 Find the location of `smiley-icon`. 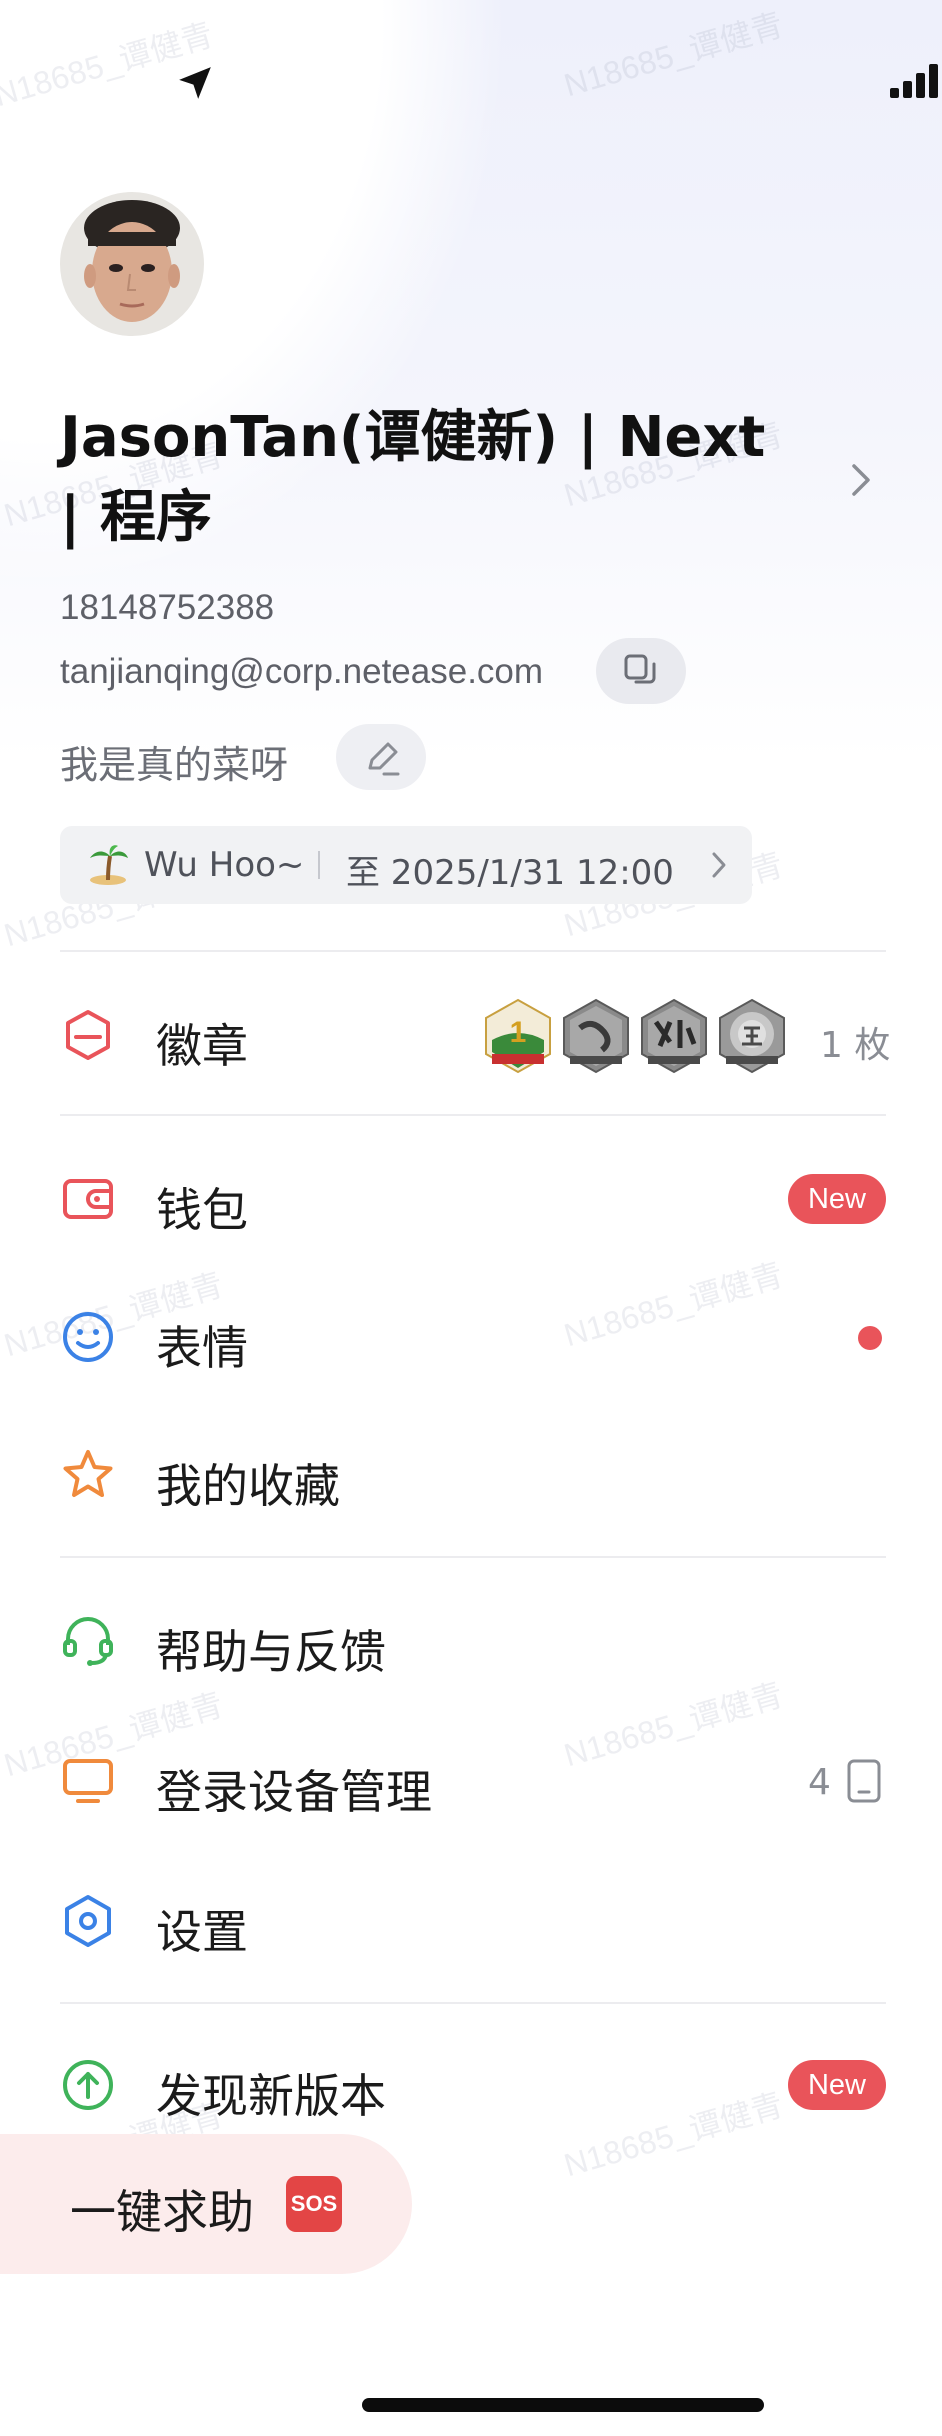

smiley-icon is located at coordinates (88, 1337).